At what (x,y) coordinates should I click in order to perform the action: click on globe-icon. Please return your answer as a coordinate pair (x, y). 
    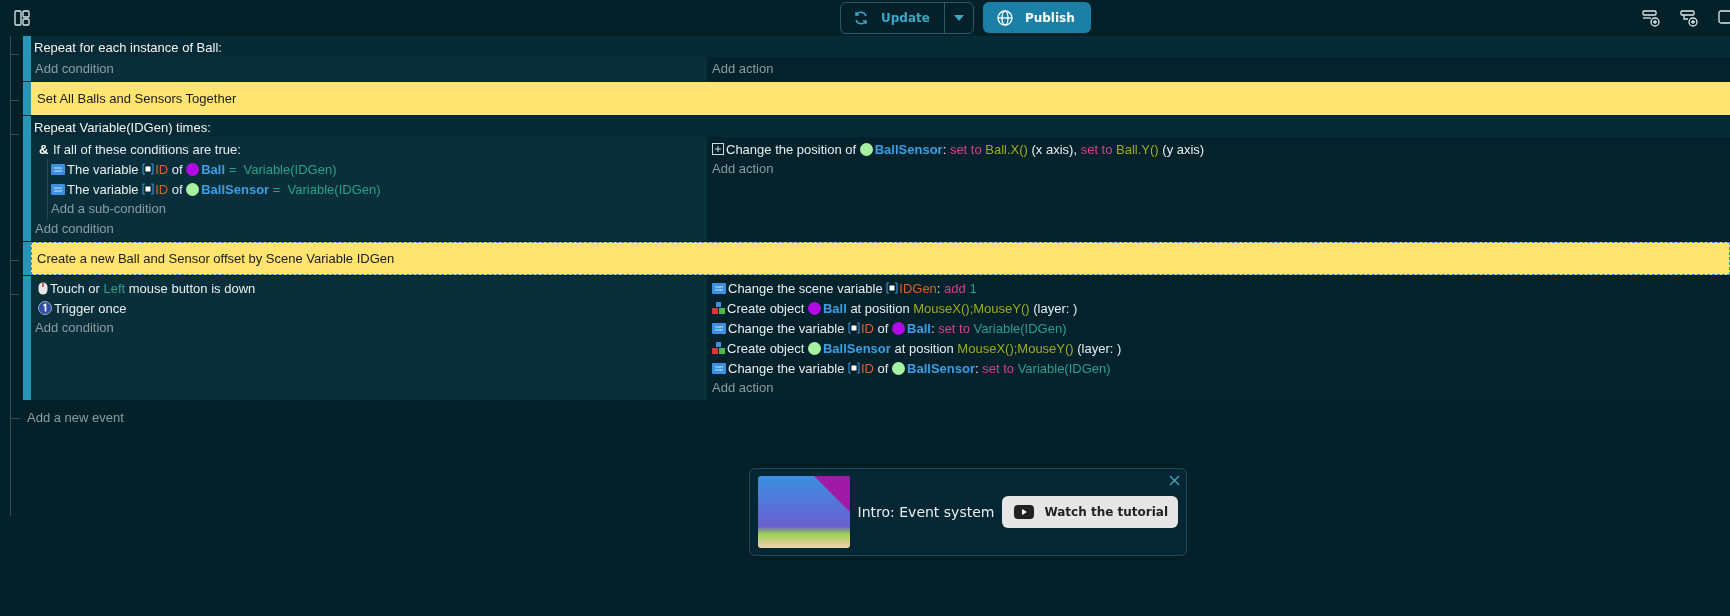
    Looking at the image, I should click on (1004, 17).